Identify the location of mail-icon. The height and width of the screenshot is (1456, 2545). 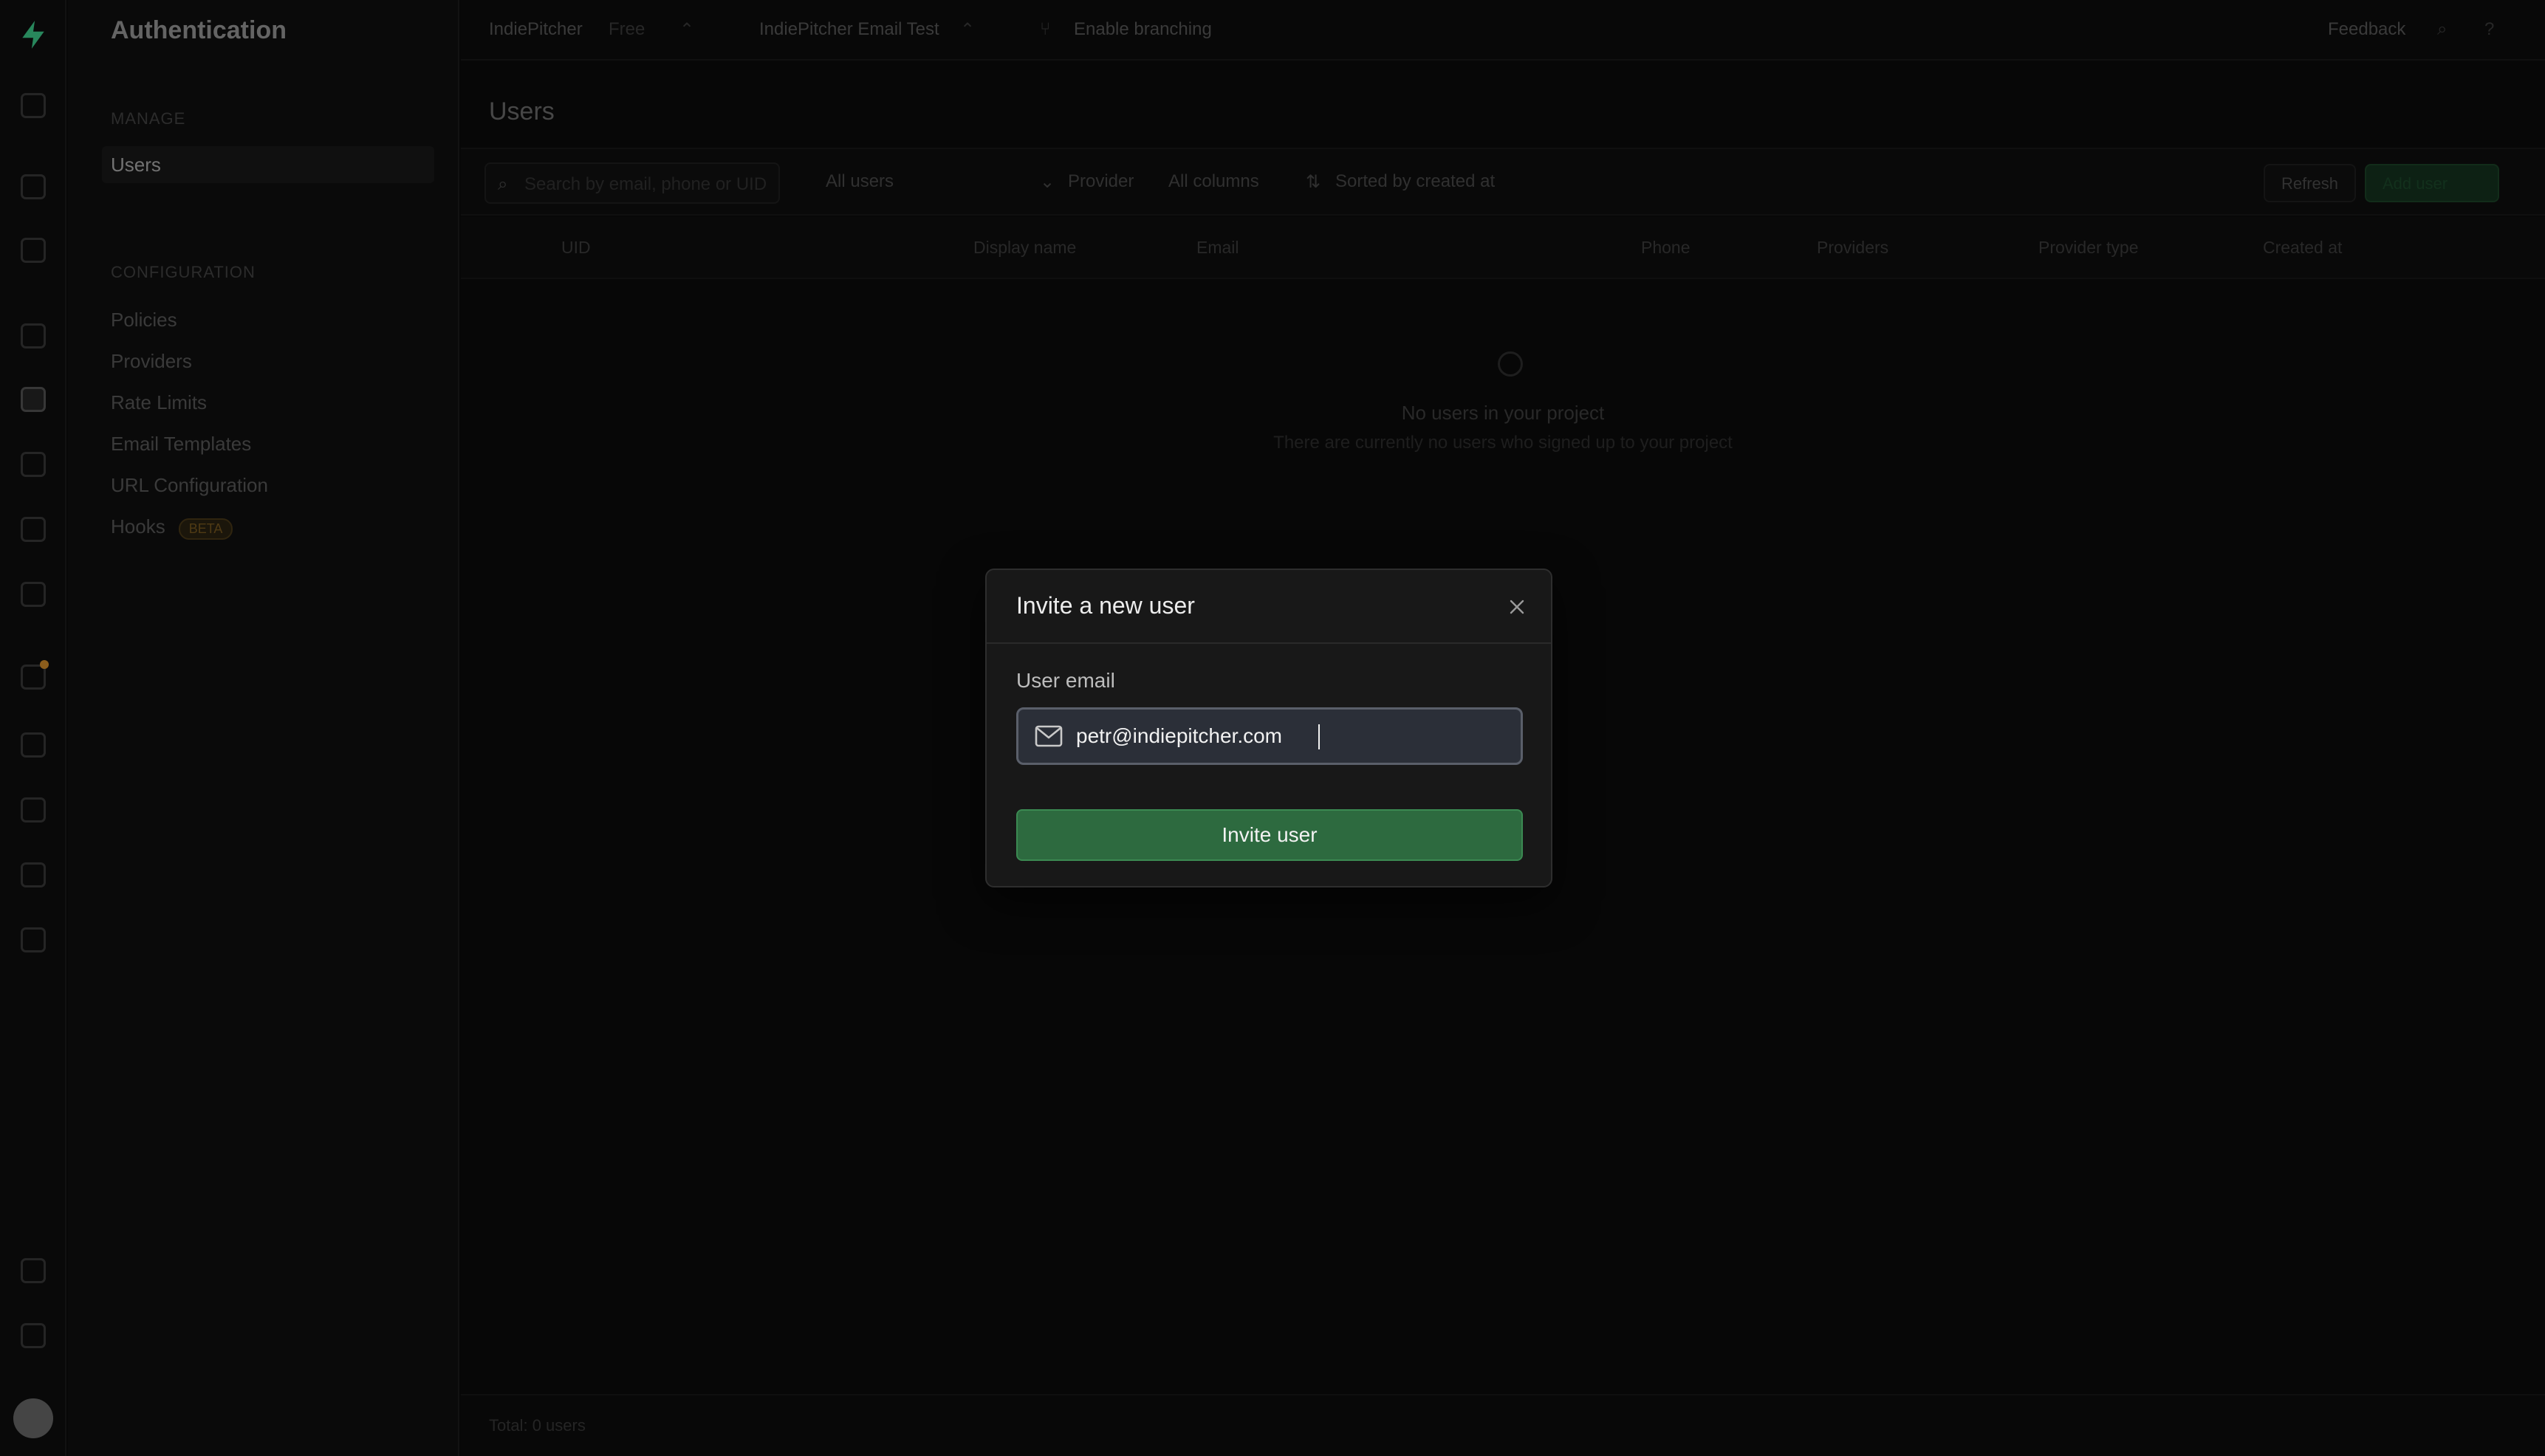
(1049, 736).